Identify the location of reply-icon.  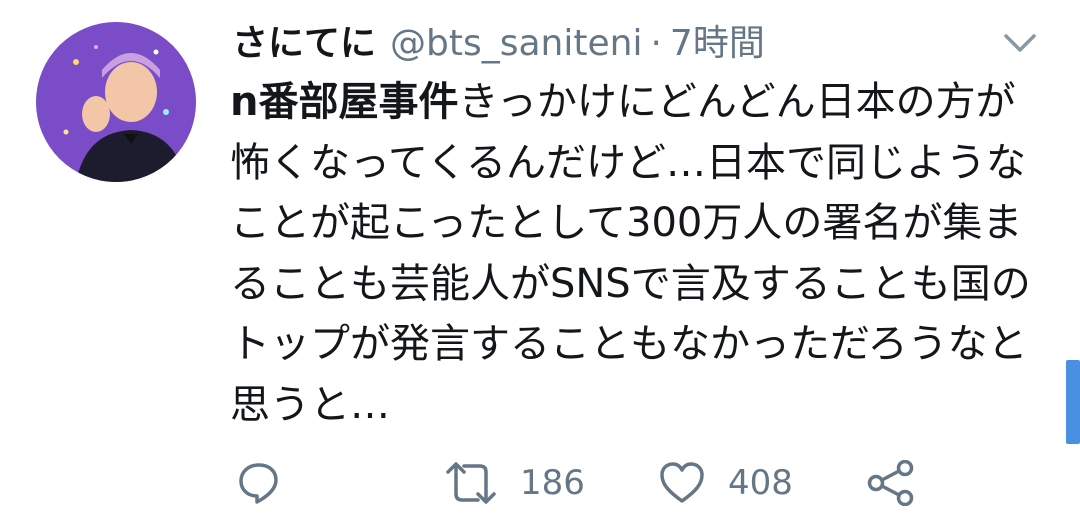
(258, 483).